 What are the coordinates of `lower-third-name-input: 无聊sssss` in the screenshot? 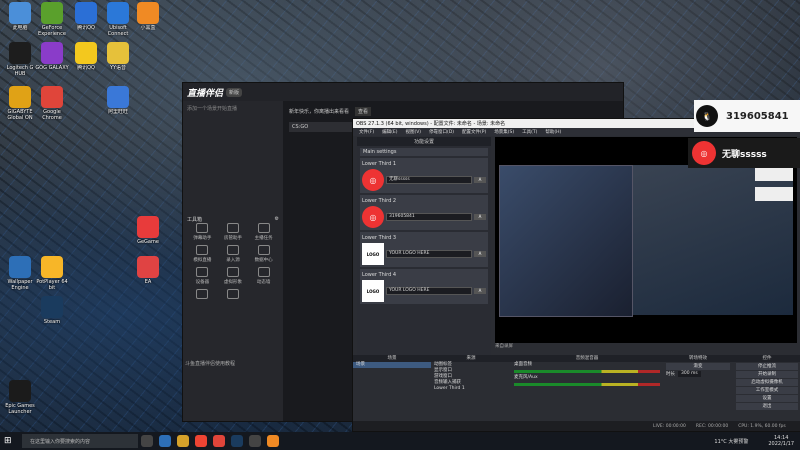 It's located at (429, 180).